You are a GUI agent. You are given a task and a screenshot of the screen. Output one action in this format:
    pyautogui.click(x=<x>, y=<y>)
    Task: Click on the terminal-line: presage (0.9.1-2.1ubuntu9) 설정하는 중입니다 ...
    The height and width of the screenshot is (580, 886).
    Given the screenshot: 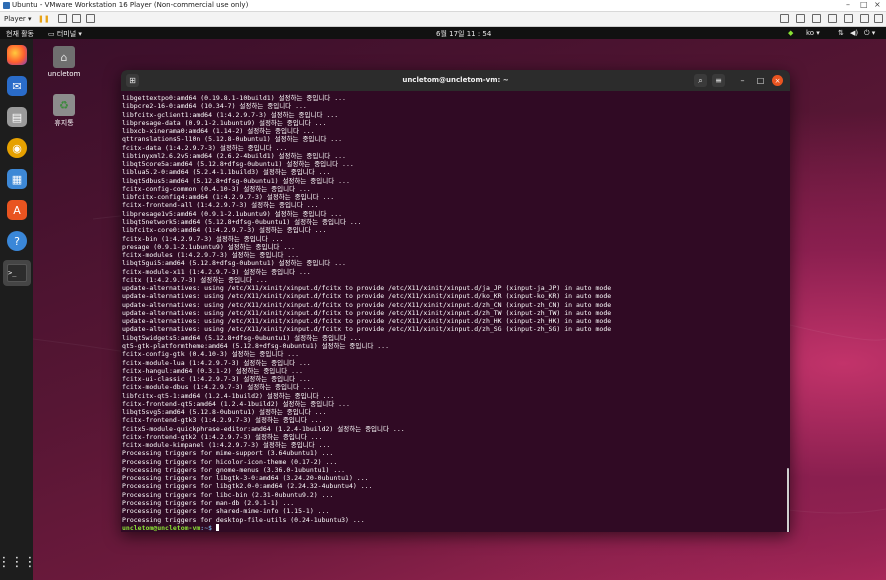 What is the action you would take?
    pyautogui.click(x=209, y=246)
    